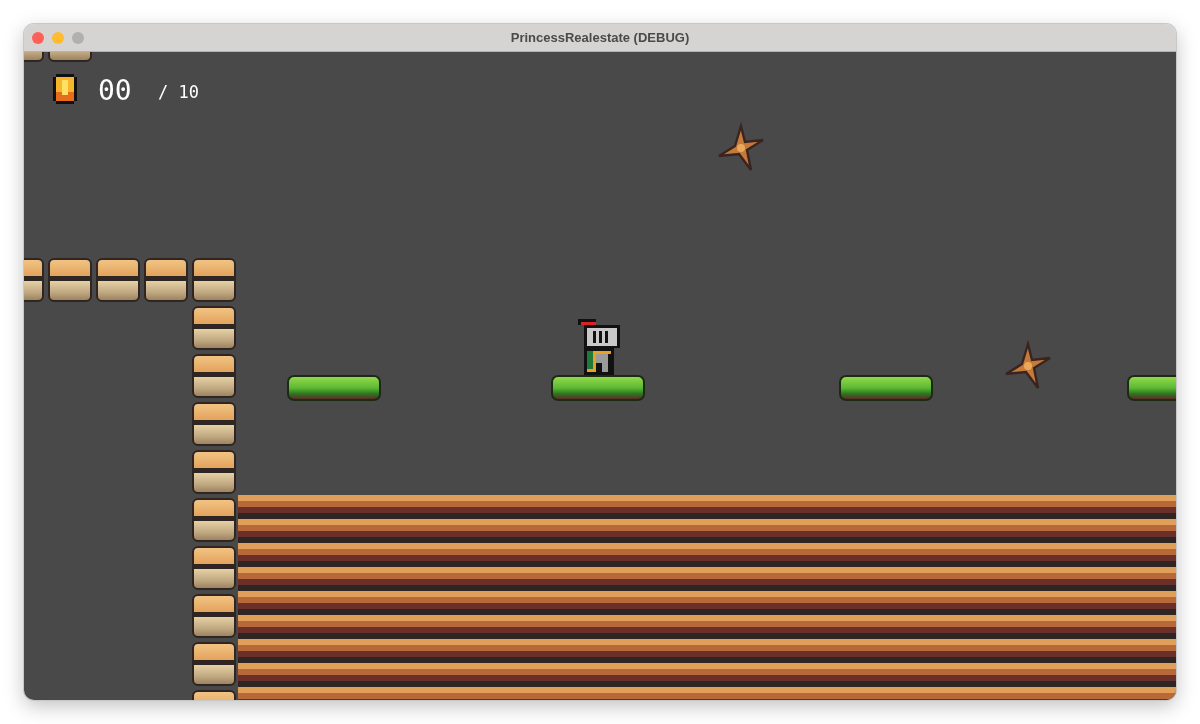  Describe the element at coordinates (178, 92) in the screenshot. I see `coin-total: / 10` at that location.